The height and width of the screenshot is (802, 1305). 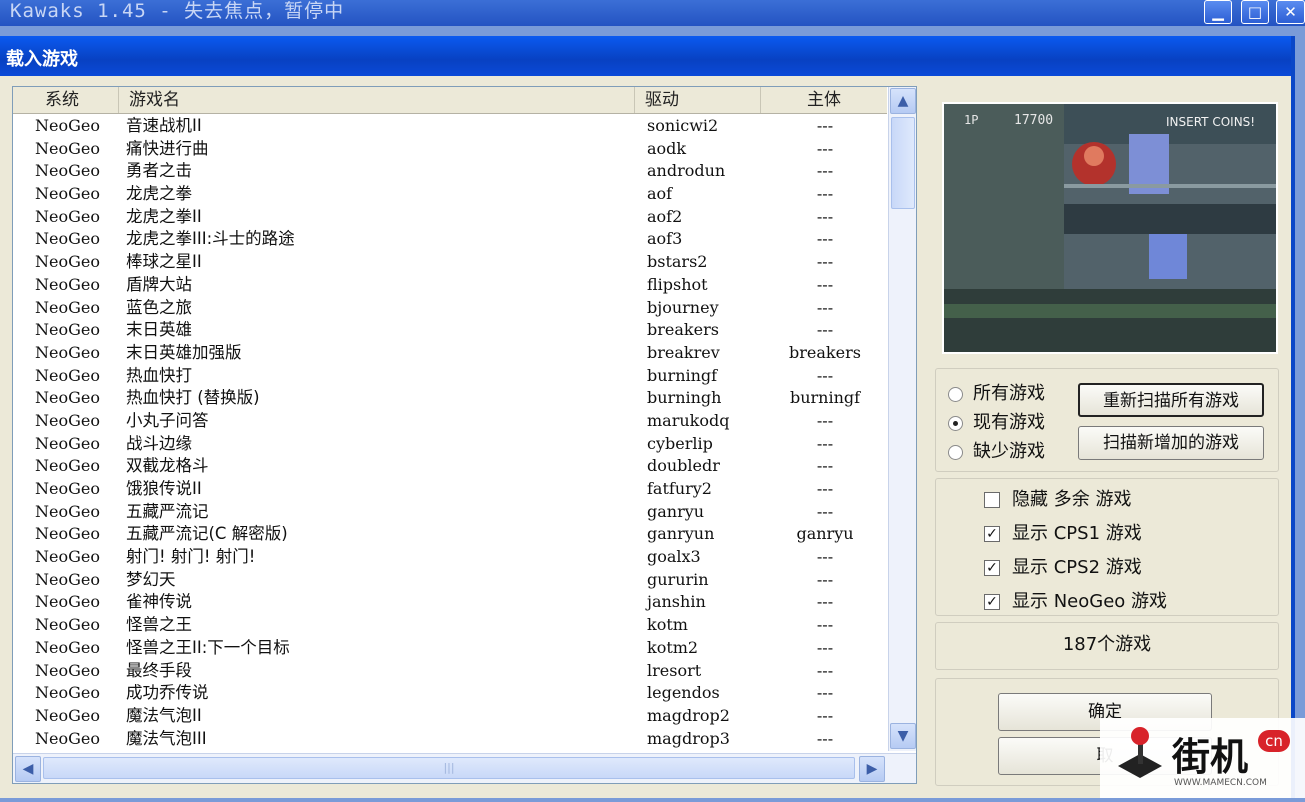 I want to click on table-row: NeoGeo 射门! 射门! 射门! goalx3 ---, so click(x=450, y=557).